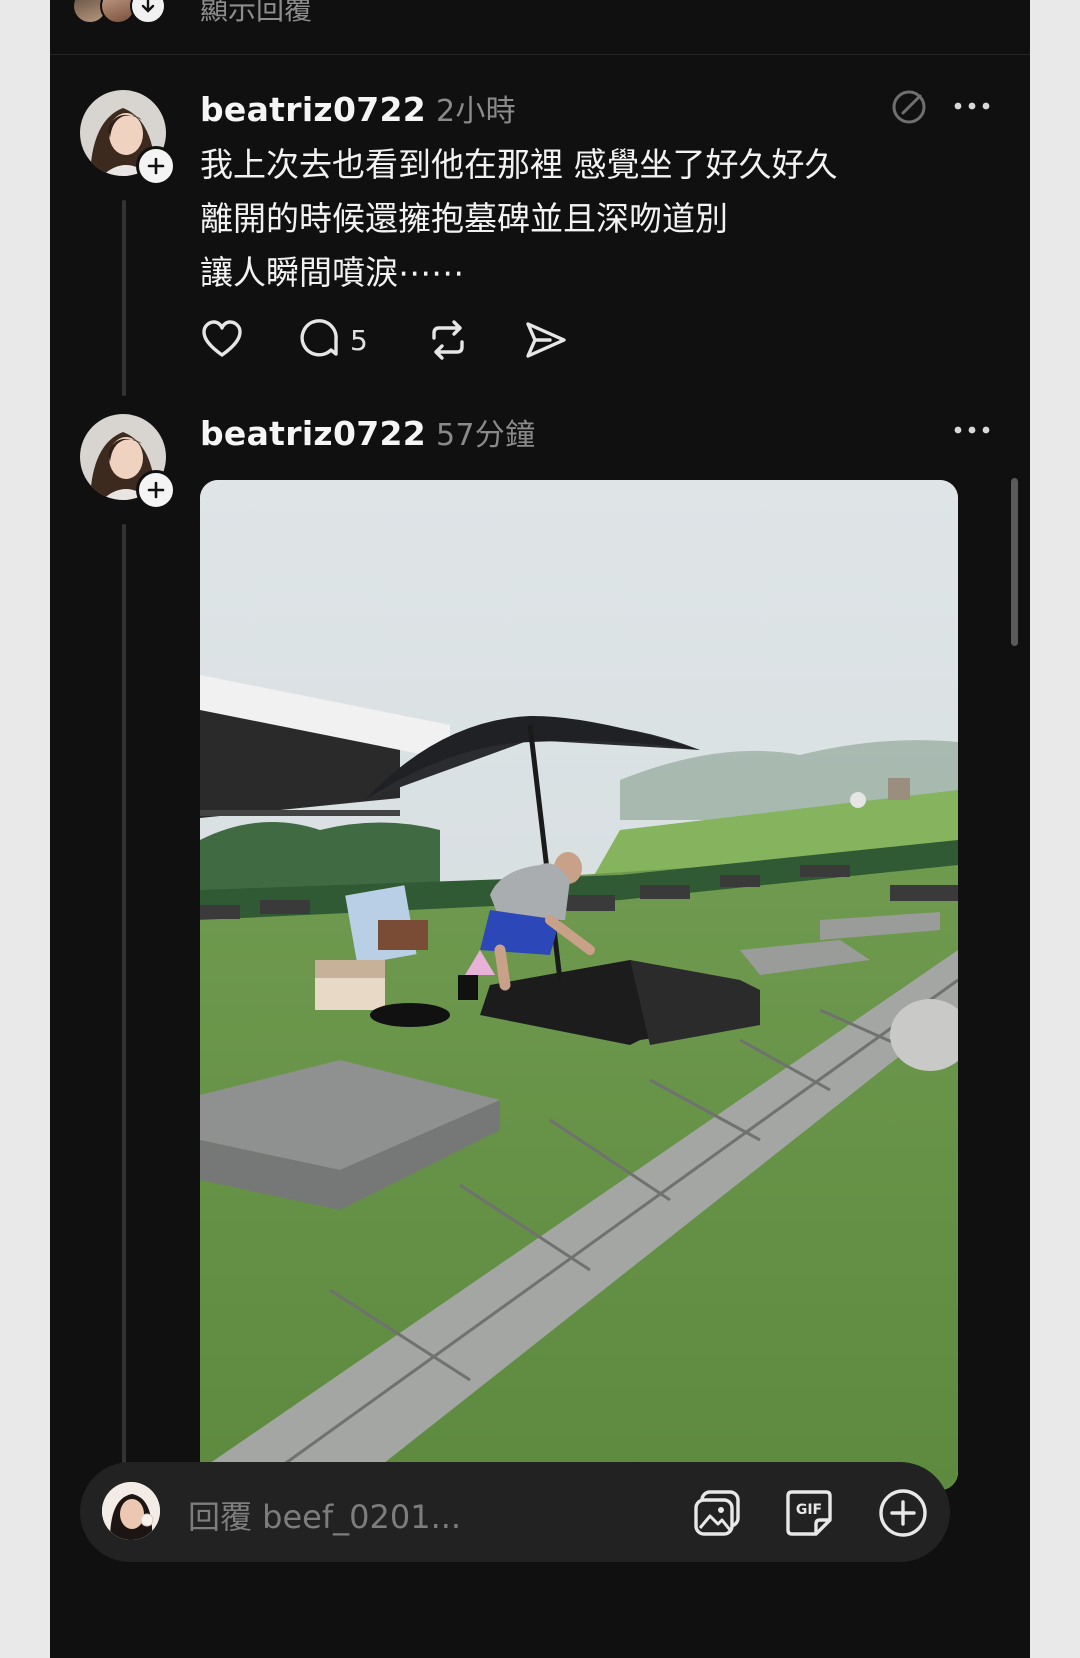 This screenshot has width=1080, height=1658. What do you see at coordinates (1014, 562) in the screenshot?
I see `scrollbar` at bounding box center [1014, 562].